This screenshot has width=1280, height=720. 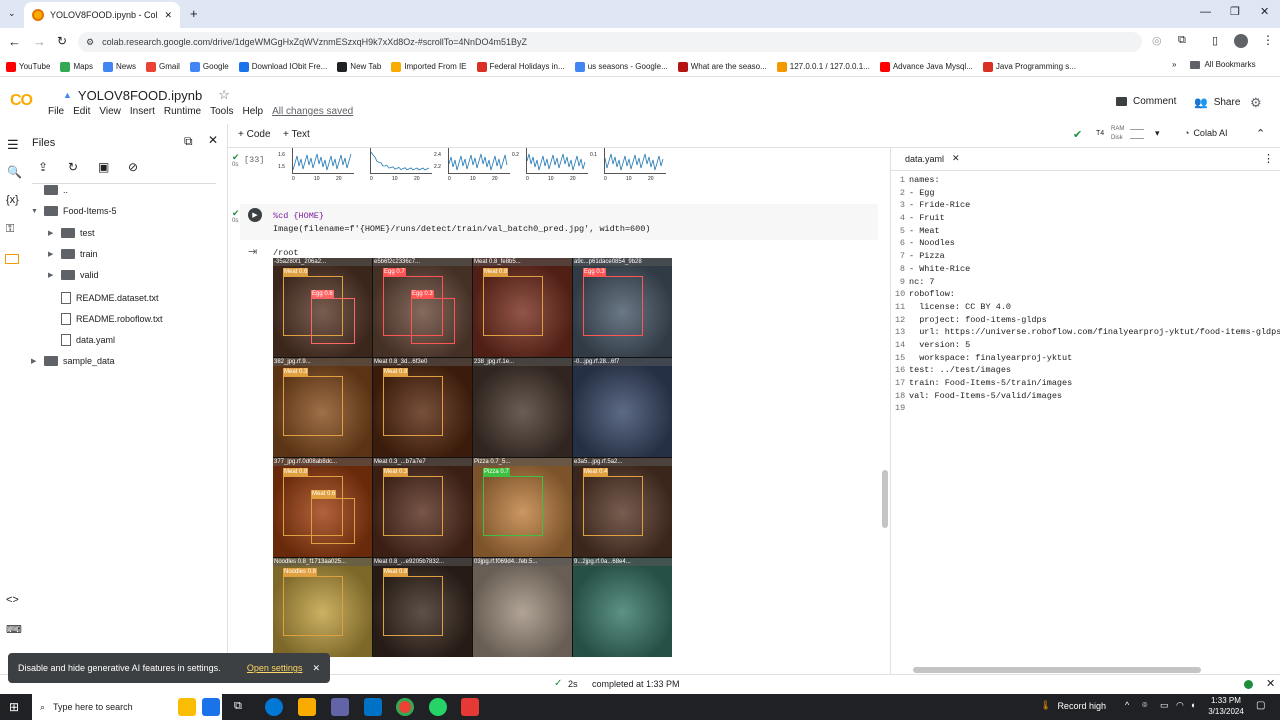 What do you see at coordinates (1087, 269) in the screenshot?
I see `yaml-line: 8 - White-Rice` at bounding box center [1087, 269].